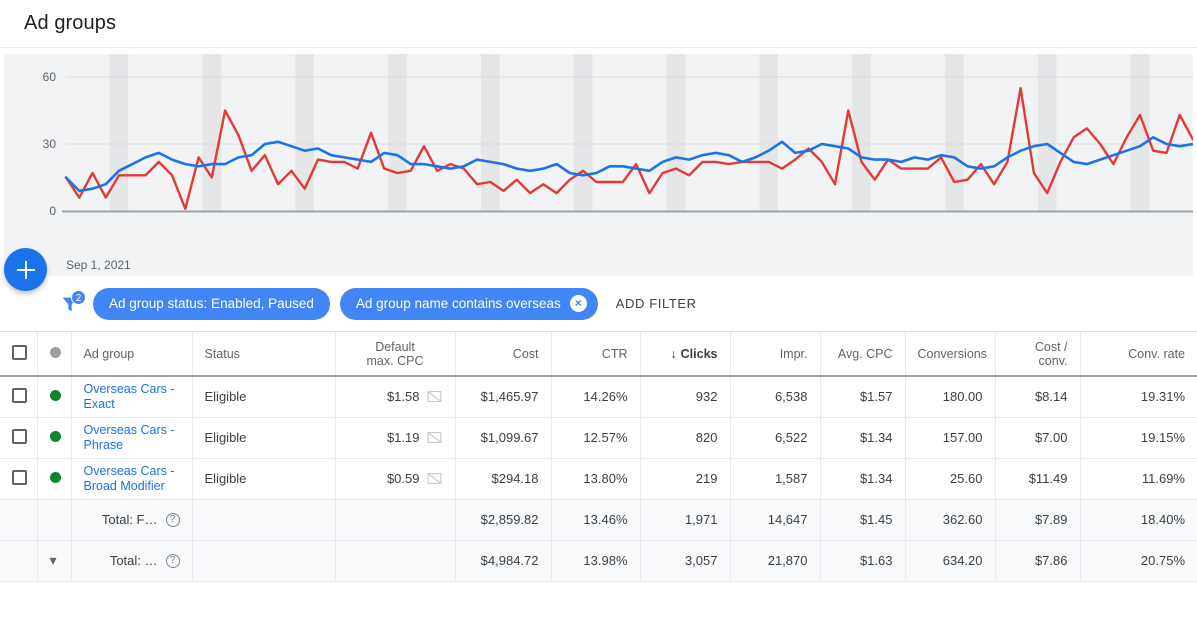  Describe the element at coordinates (950, 396) in the screenshot. I see `conversions-cell: 180.00` at that location.